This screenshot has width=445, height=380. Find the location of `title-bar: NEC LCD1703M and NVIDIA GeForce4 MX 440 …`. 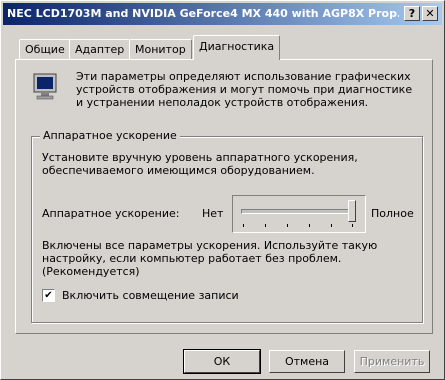

title-bar: NEC LCD1703M and NVIDIA GeForce4 MX 440 … is located at coordinates (222, 14).